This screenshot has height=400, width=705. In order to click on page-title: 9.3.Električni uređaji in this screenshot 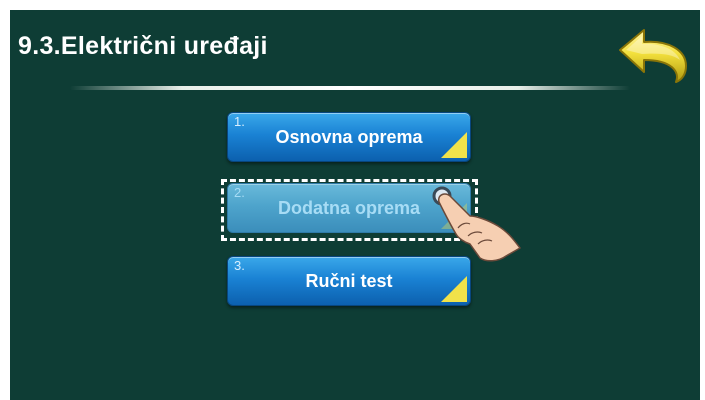, I will do `click(143, 46)`.